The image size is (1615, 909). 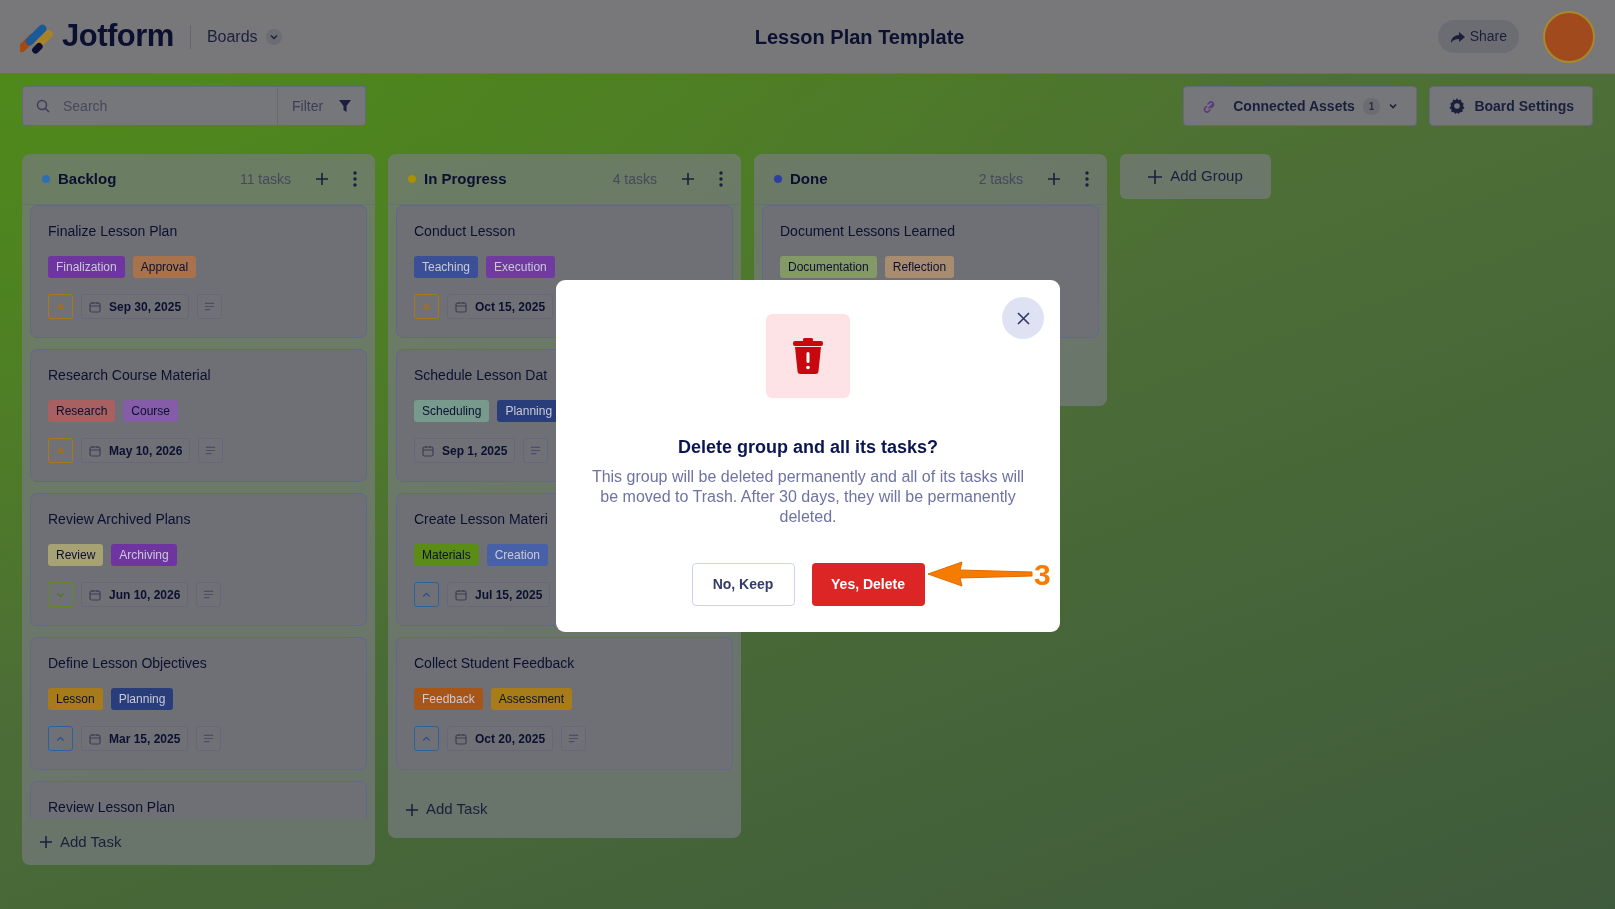 What do you see at coordinates (465, 231) in the screenshot?
I see `task-title: Conduct Lesson` at bounding box center [465, 231].